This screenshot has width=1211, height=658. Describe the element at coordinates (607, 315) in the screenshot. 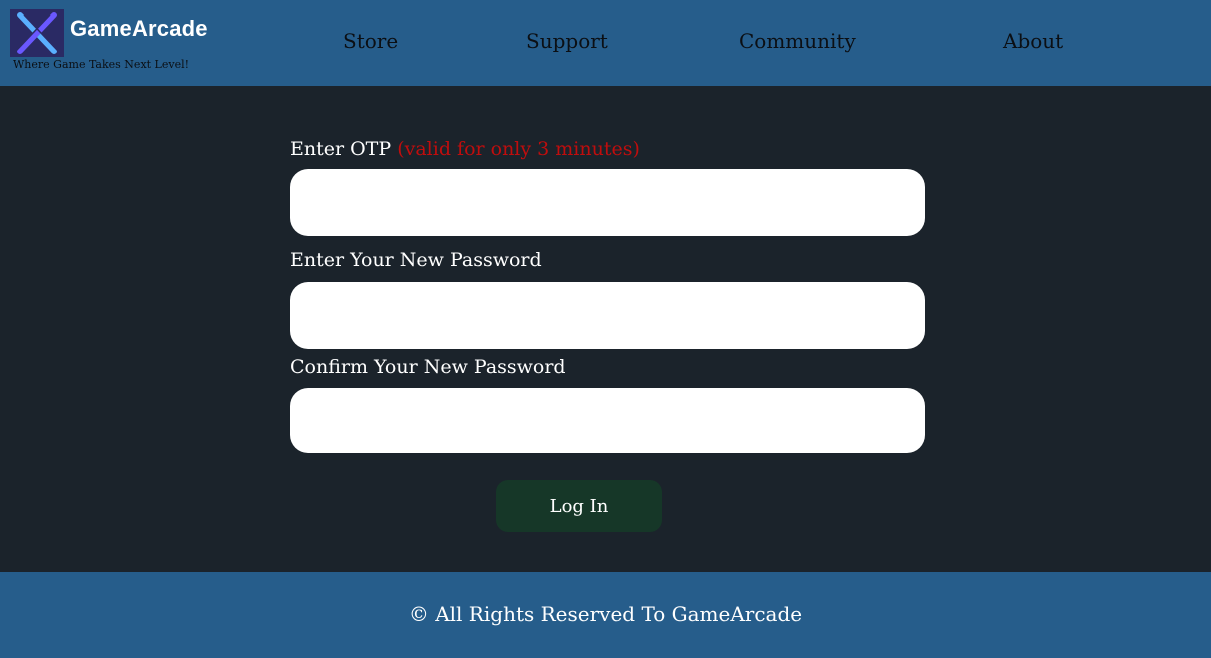

I see `new-password-input` at that location.